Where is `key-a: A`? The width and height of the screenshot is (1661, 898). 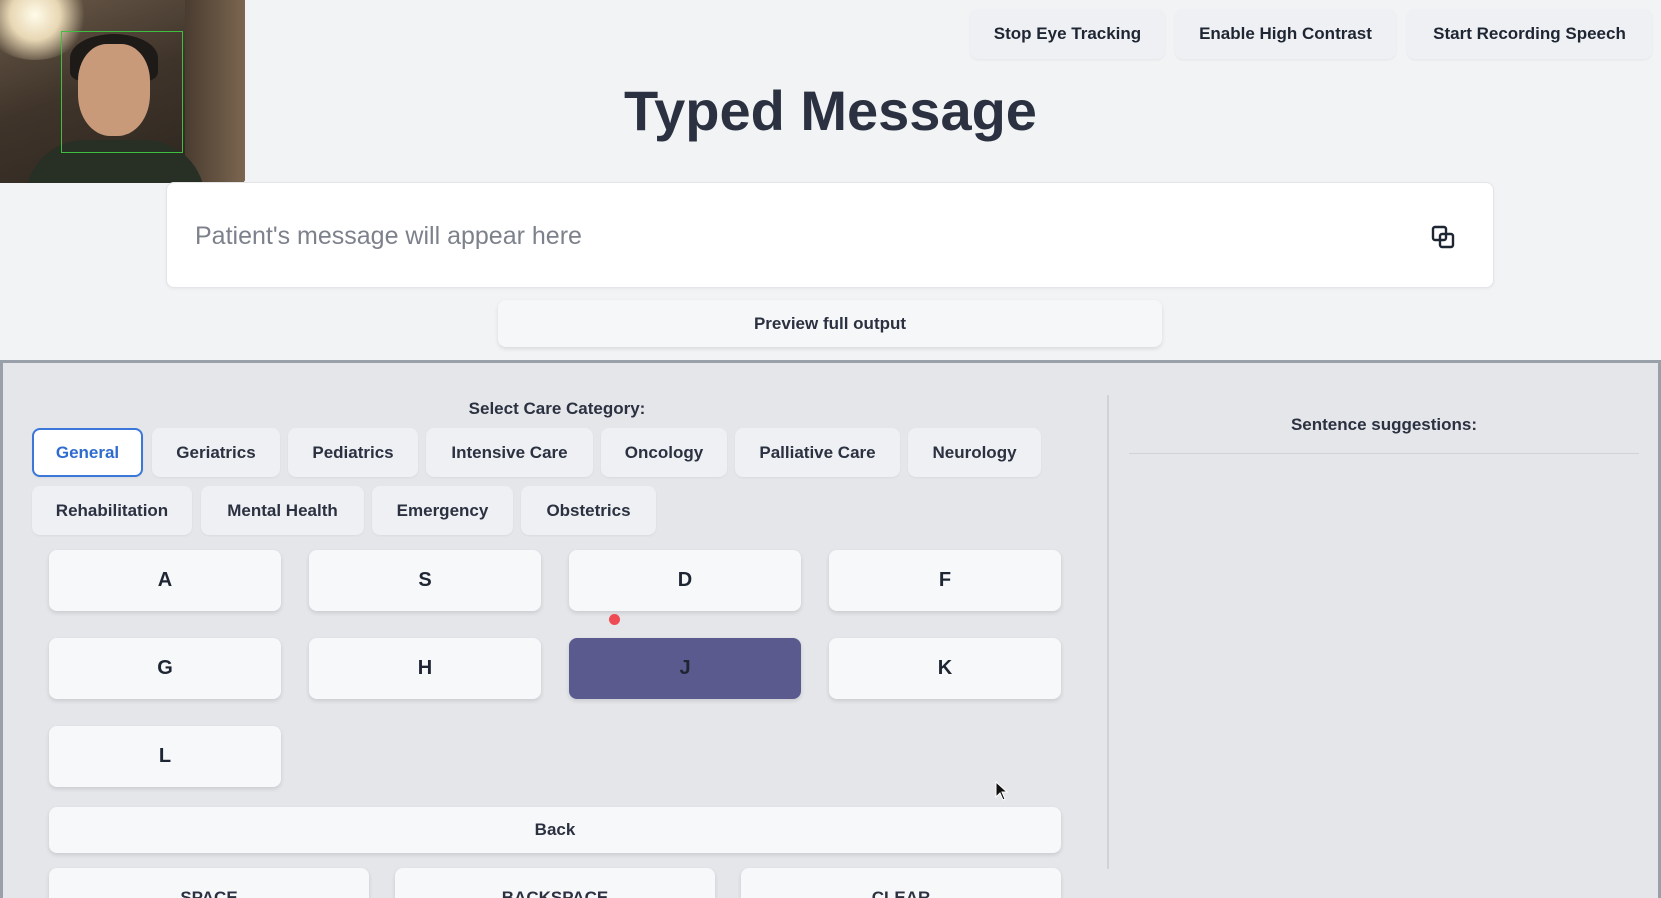 key-a: A is located at coordinates (165, 580).